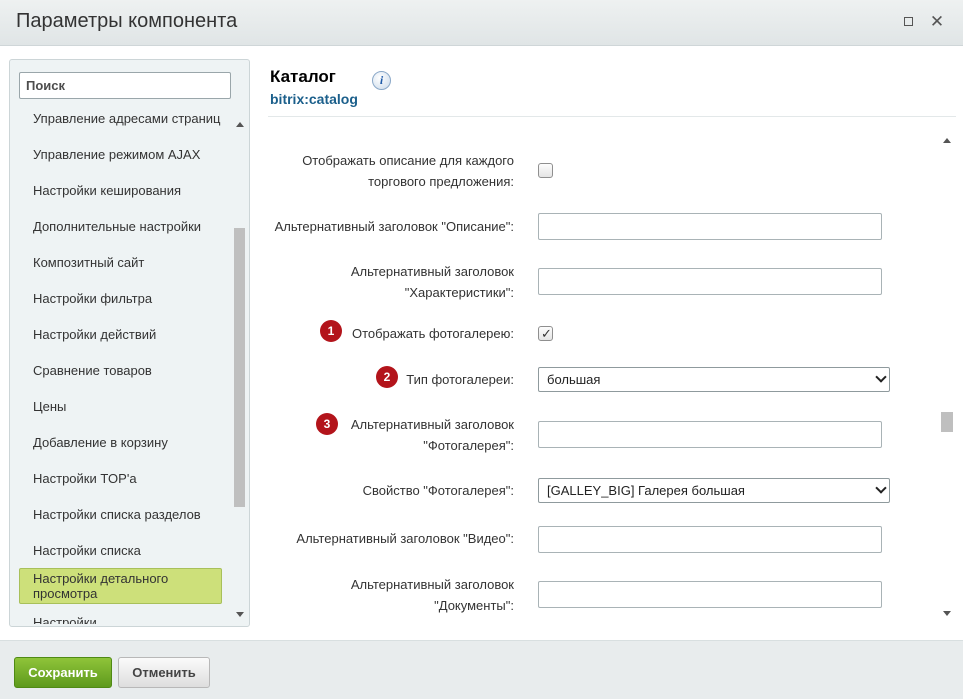 Image resolution: width=963 pixels, height=699 pixels. What do you see at coordinates (432, 435) in the screenshot?
I see `alt-title-gallery-label: Альтернативный заголовок "Фотогалерея":` at bounding box center [432, 435].